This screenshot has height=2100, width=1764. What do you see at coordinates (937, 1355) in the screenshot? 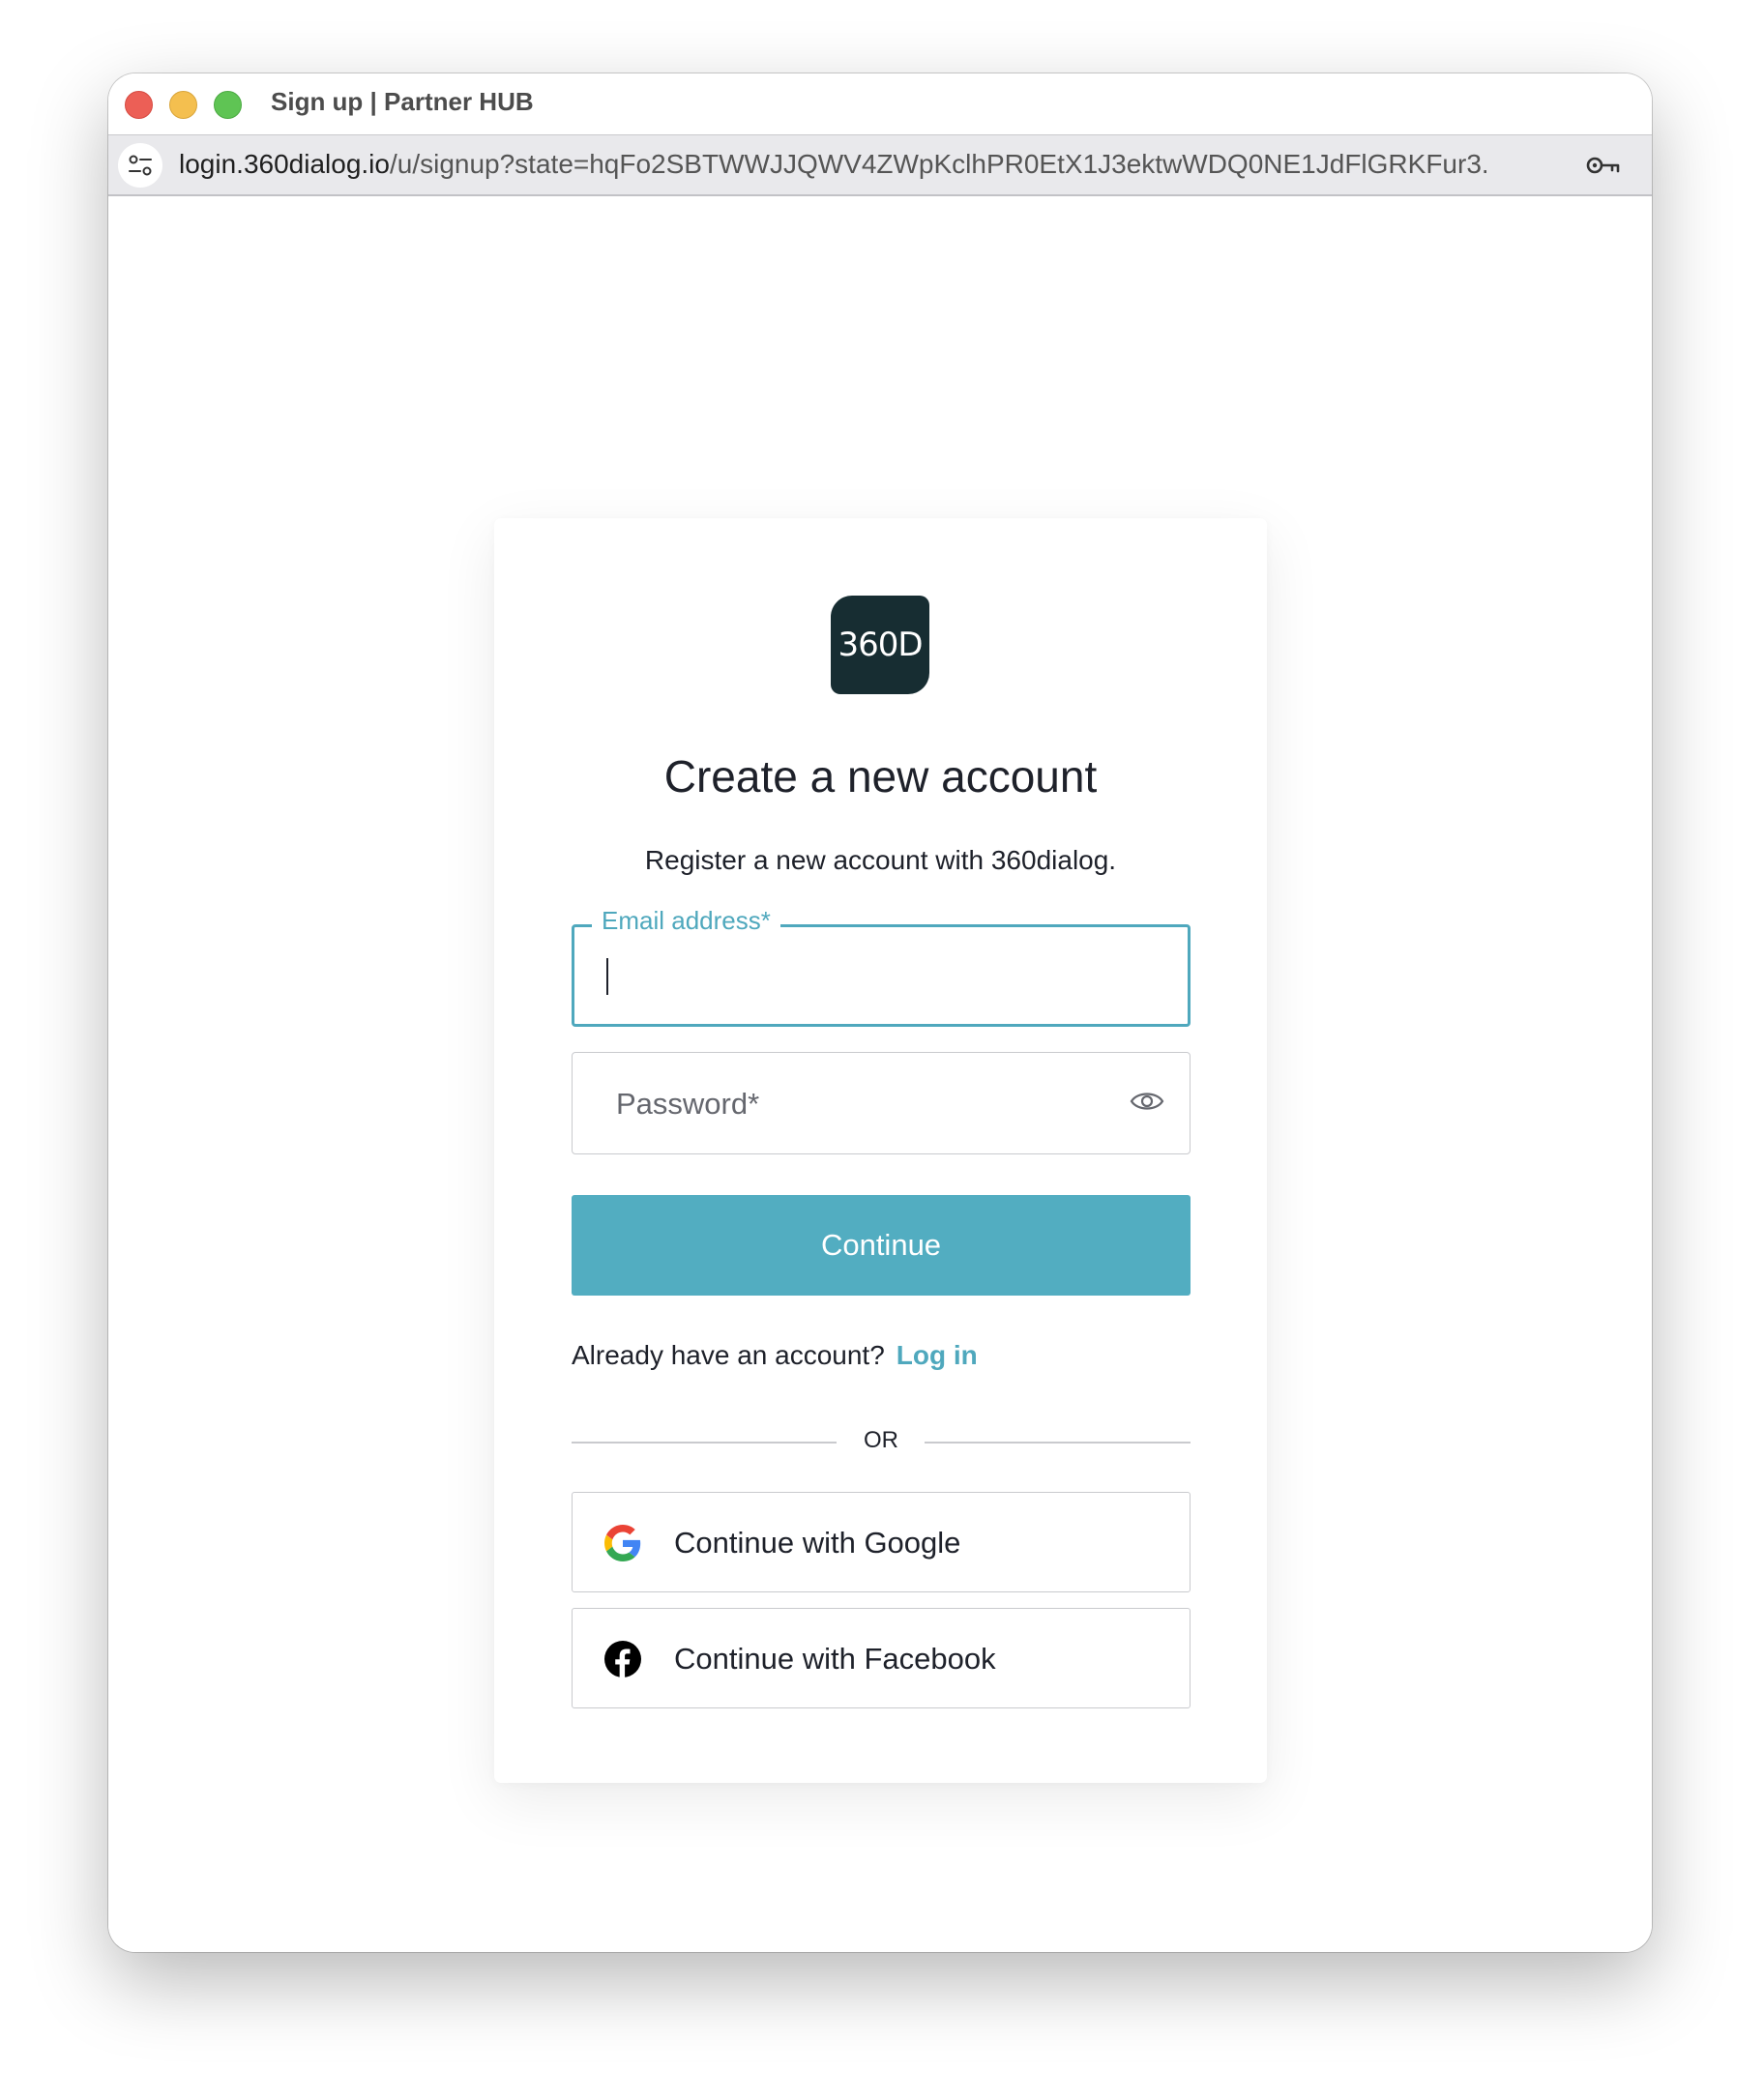
I see `login-link: Log in` at bounding box center [937, 1355].